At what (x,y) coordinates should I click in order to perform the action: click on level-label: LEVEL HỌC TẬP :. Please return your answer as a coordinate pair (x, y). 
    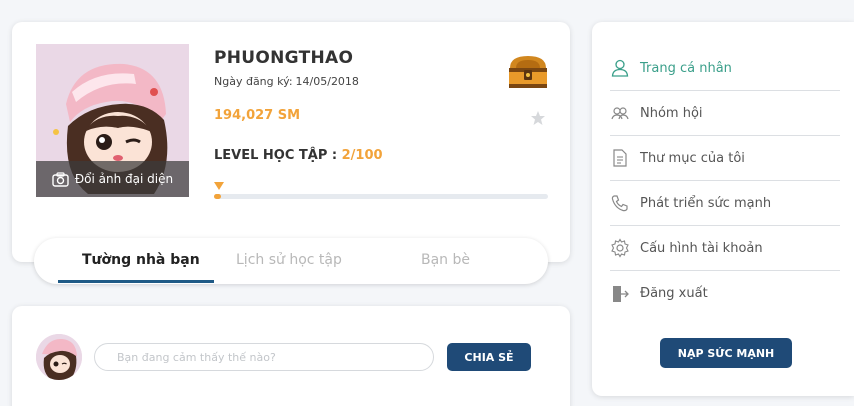
    Looking at the image, I should click on (276, 155).